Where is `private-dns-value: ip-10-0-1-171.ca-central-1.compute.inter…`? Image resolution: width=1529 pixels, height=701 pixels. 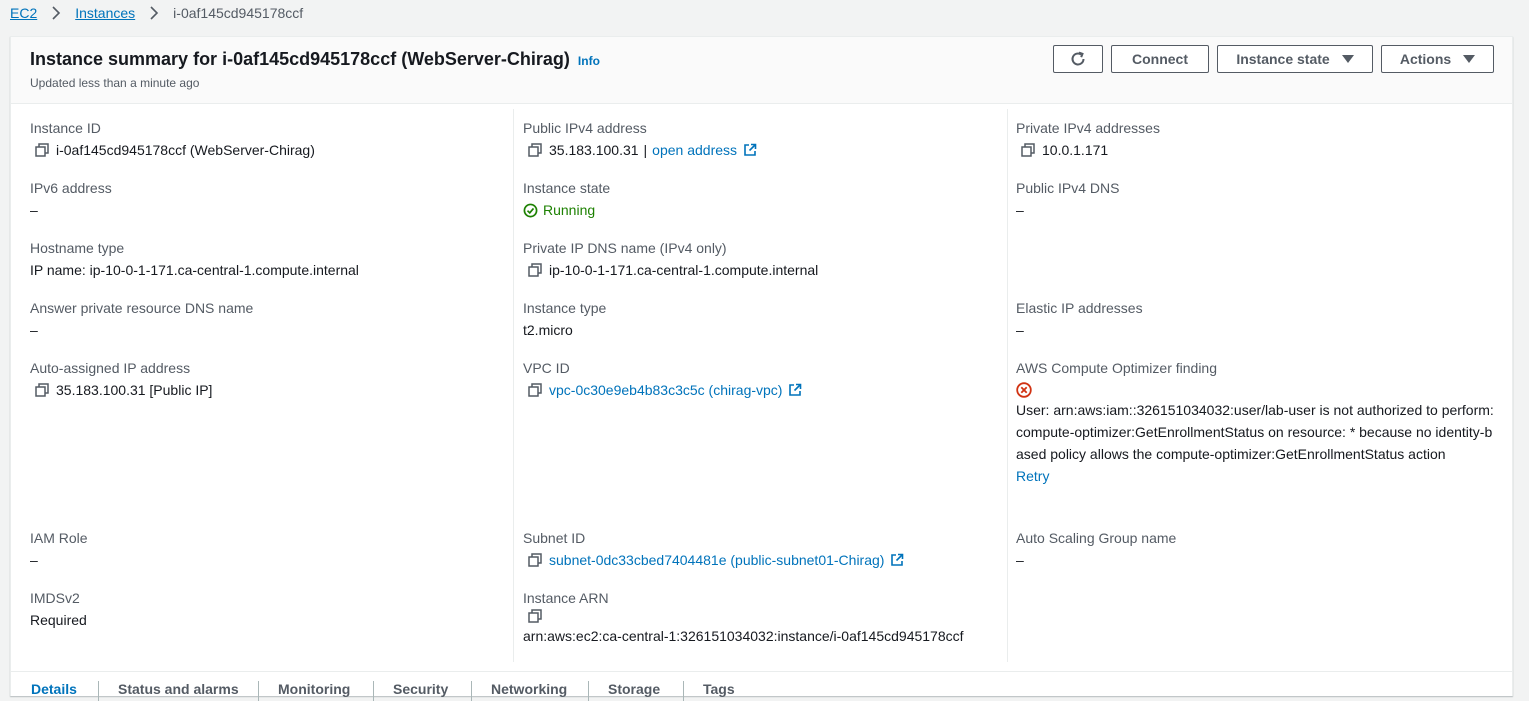
private-dns-value: ip-10-0-1-171.ca-central-1.compute.inter… is located at coordinates (670, 270).